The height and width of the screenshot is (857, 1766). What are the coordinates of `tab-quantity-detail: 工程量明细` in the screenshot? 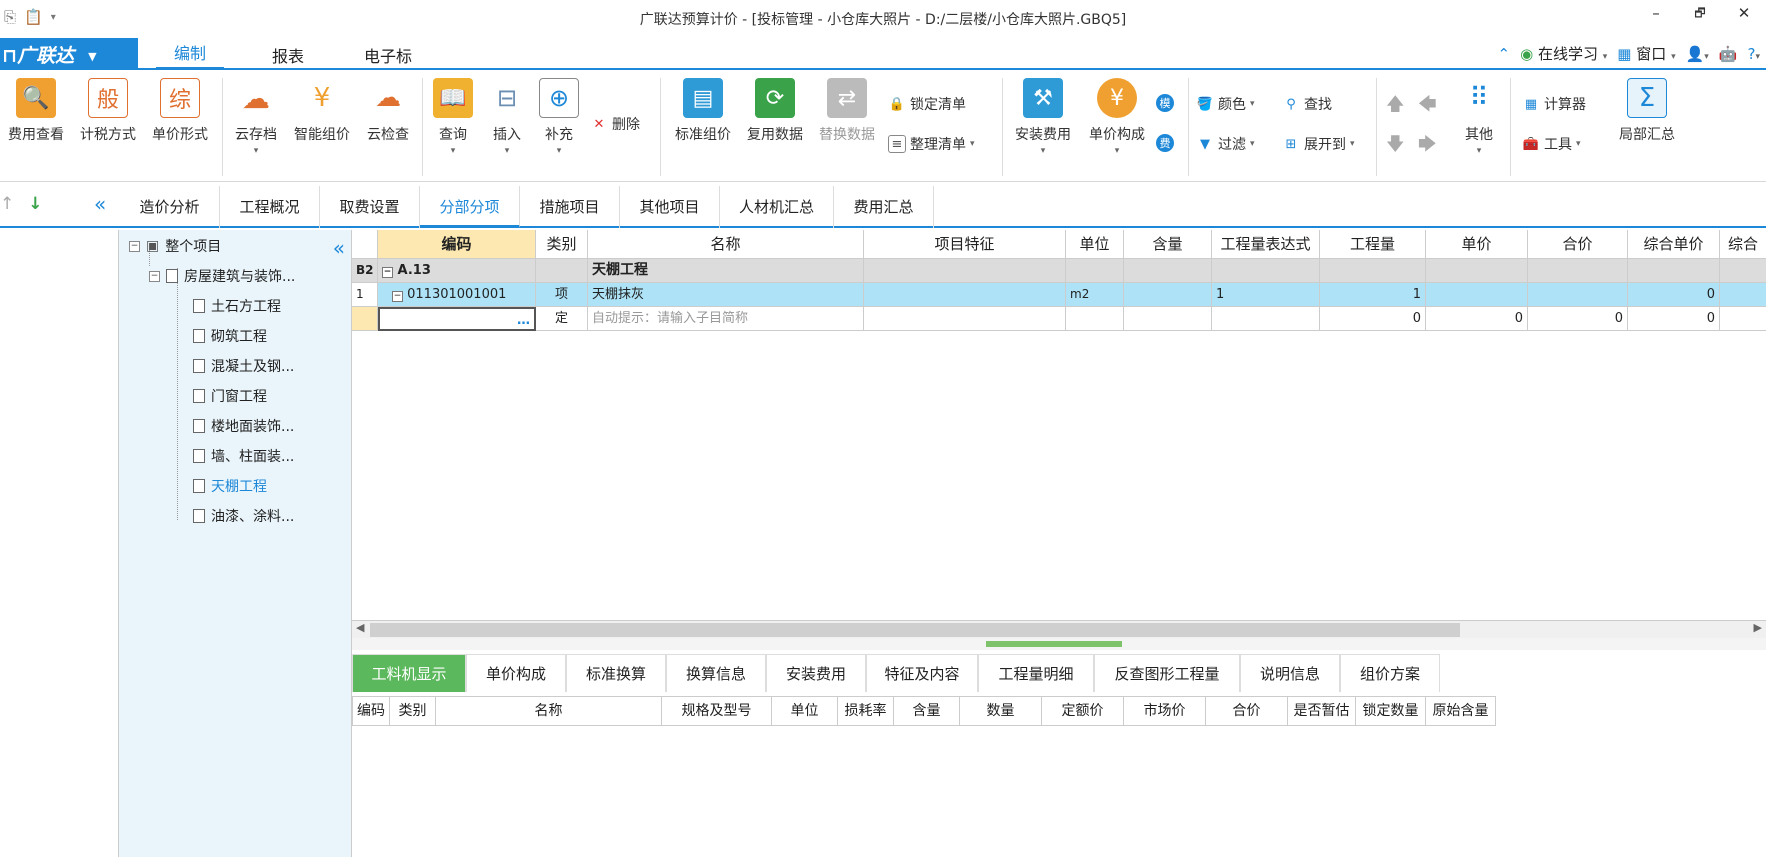 It's located at (1036, 673).